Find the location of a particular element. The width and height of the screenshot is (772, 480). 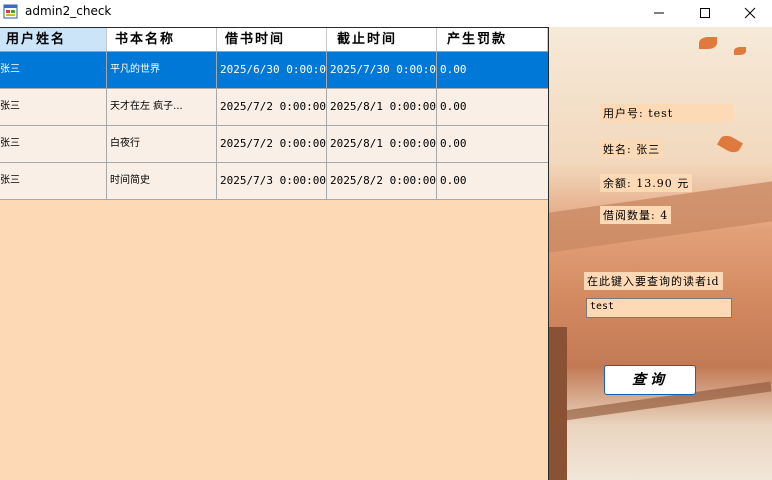

name-label: 姓名: 张三 is located at coordinates (632, 149).